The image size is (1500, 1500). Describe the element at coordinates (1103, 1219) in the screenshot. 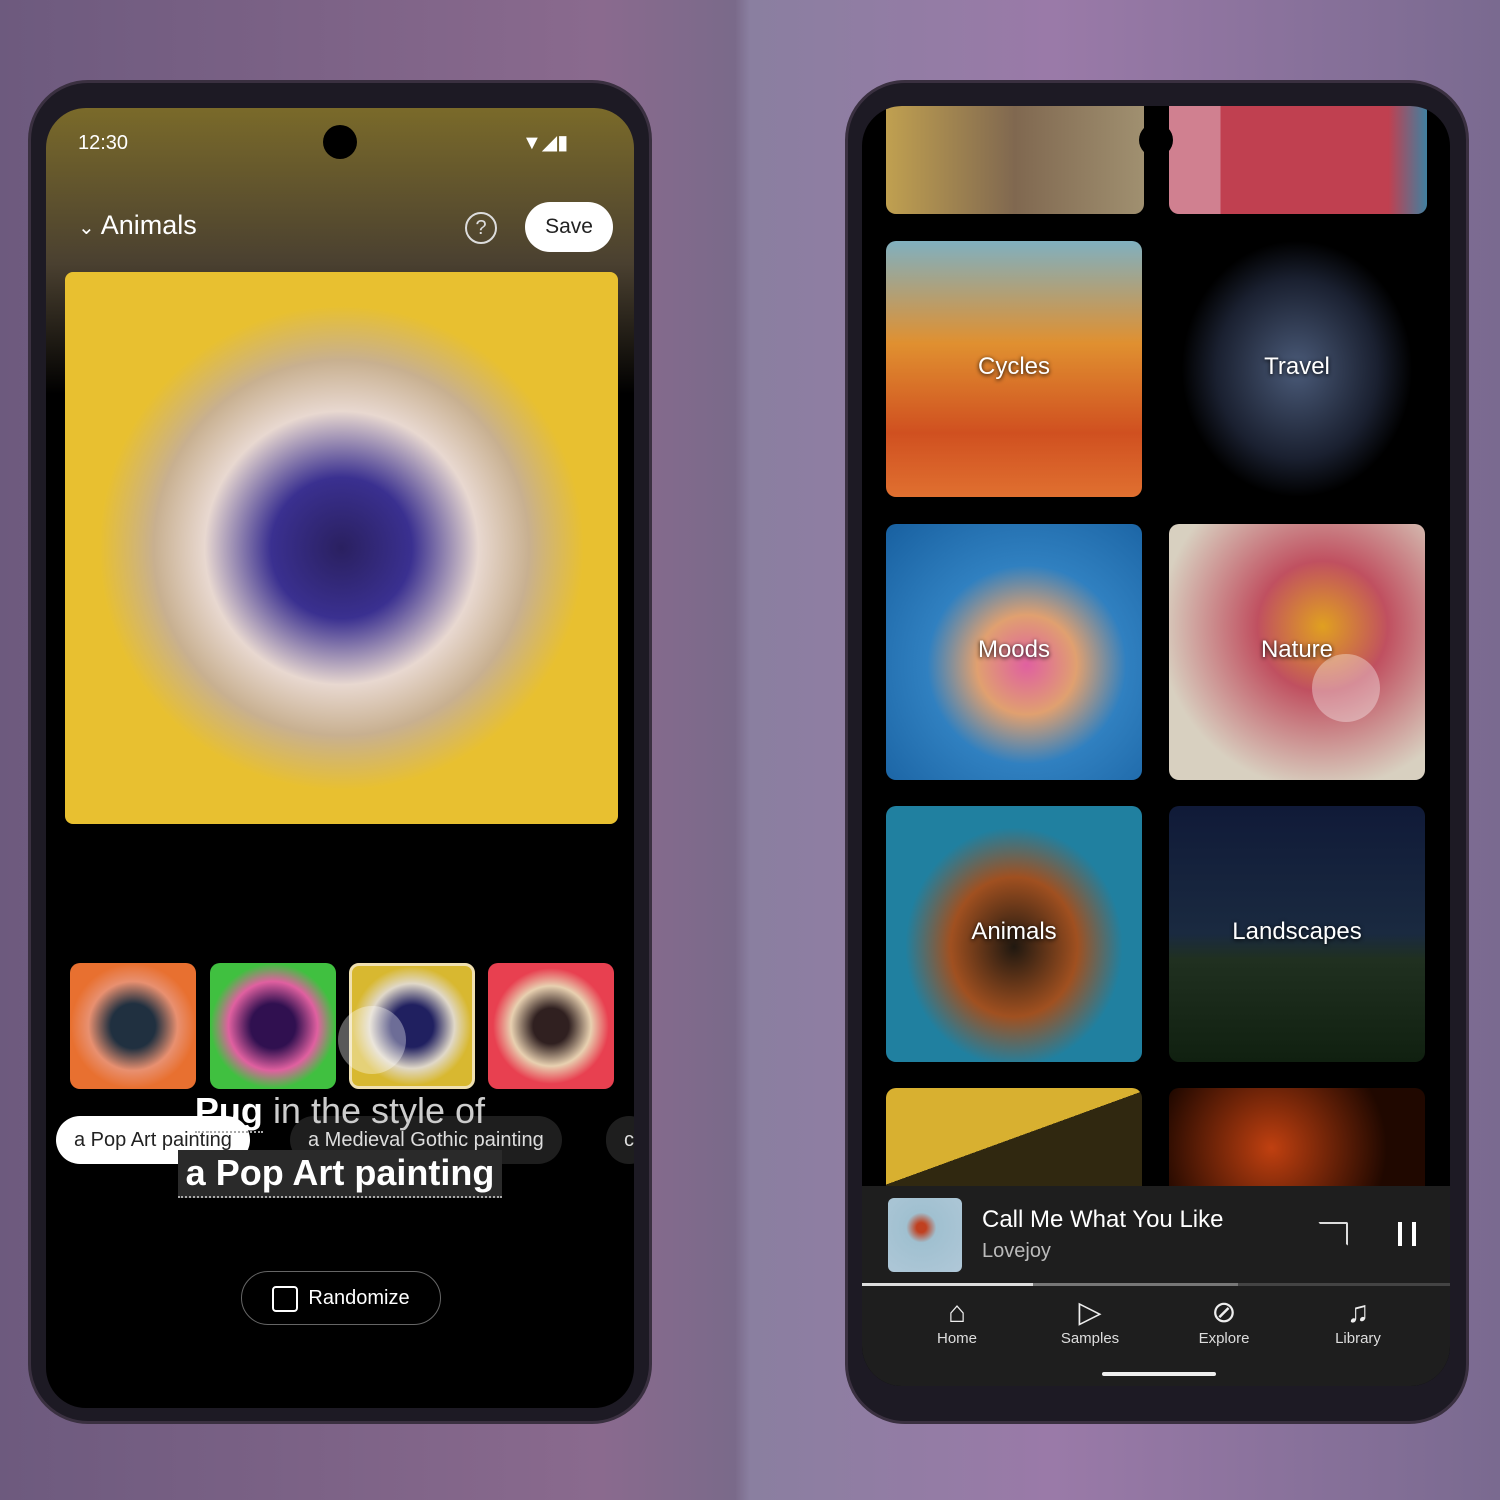

I see `track-title: Call Me What You Like` at that location.